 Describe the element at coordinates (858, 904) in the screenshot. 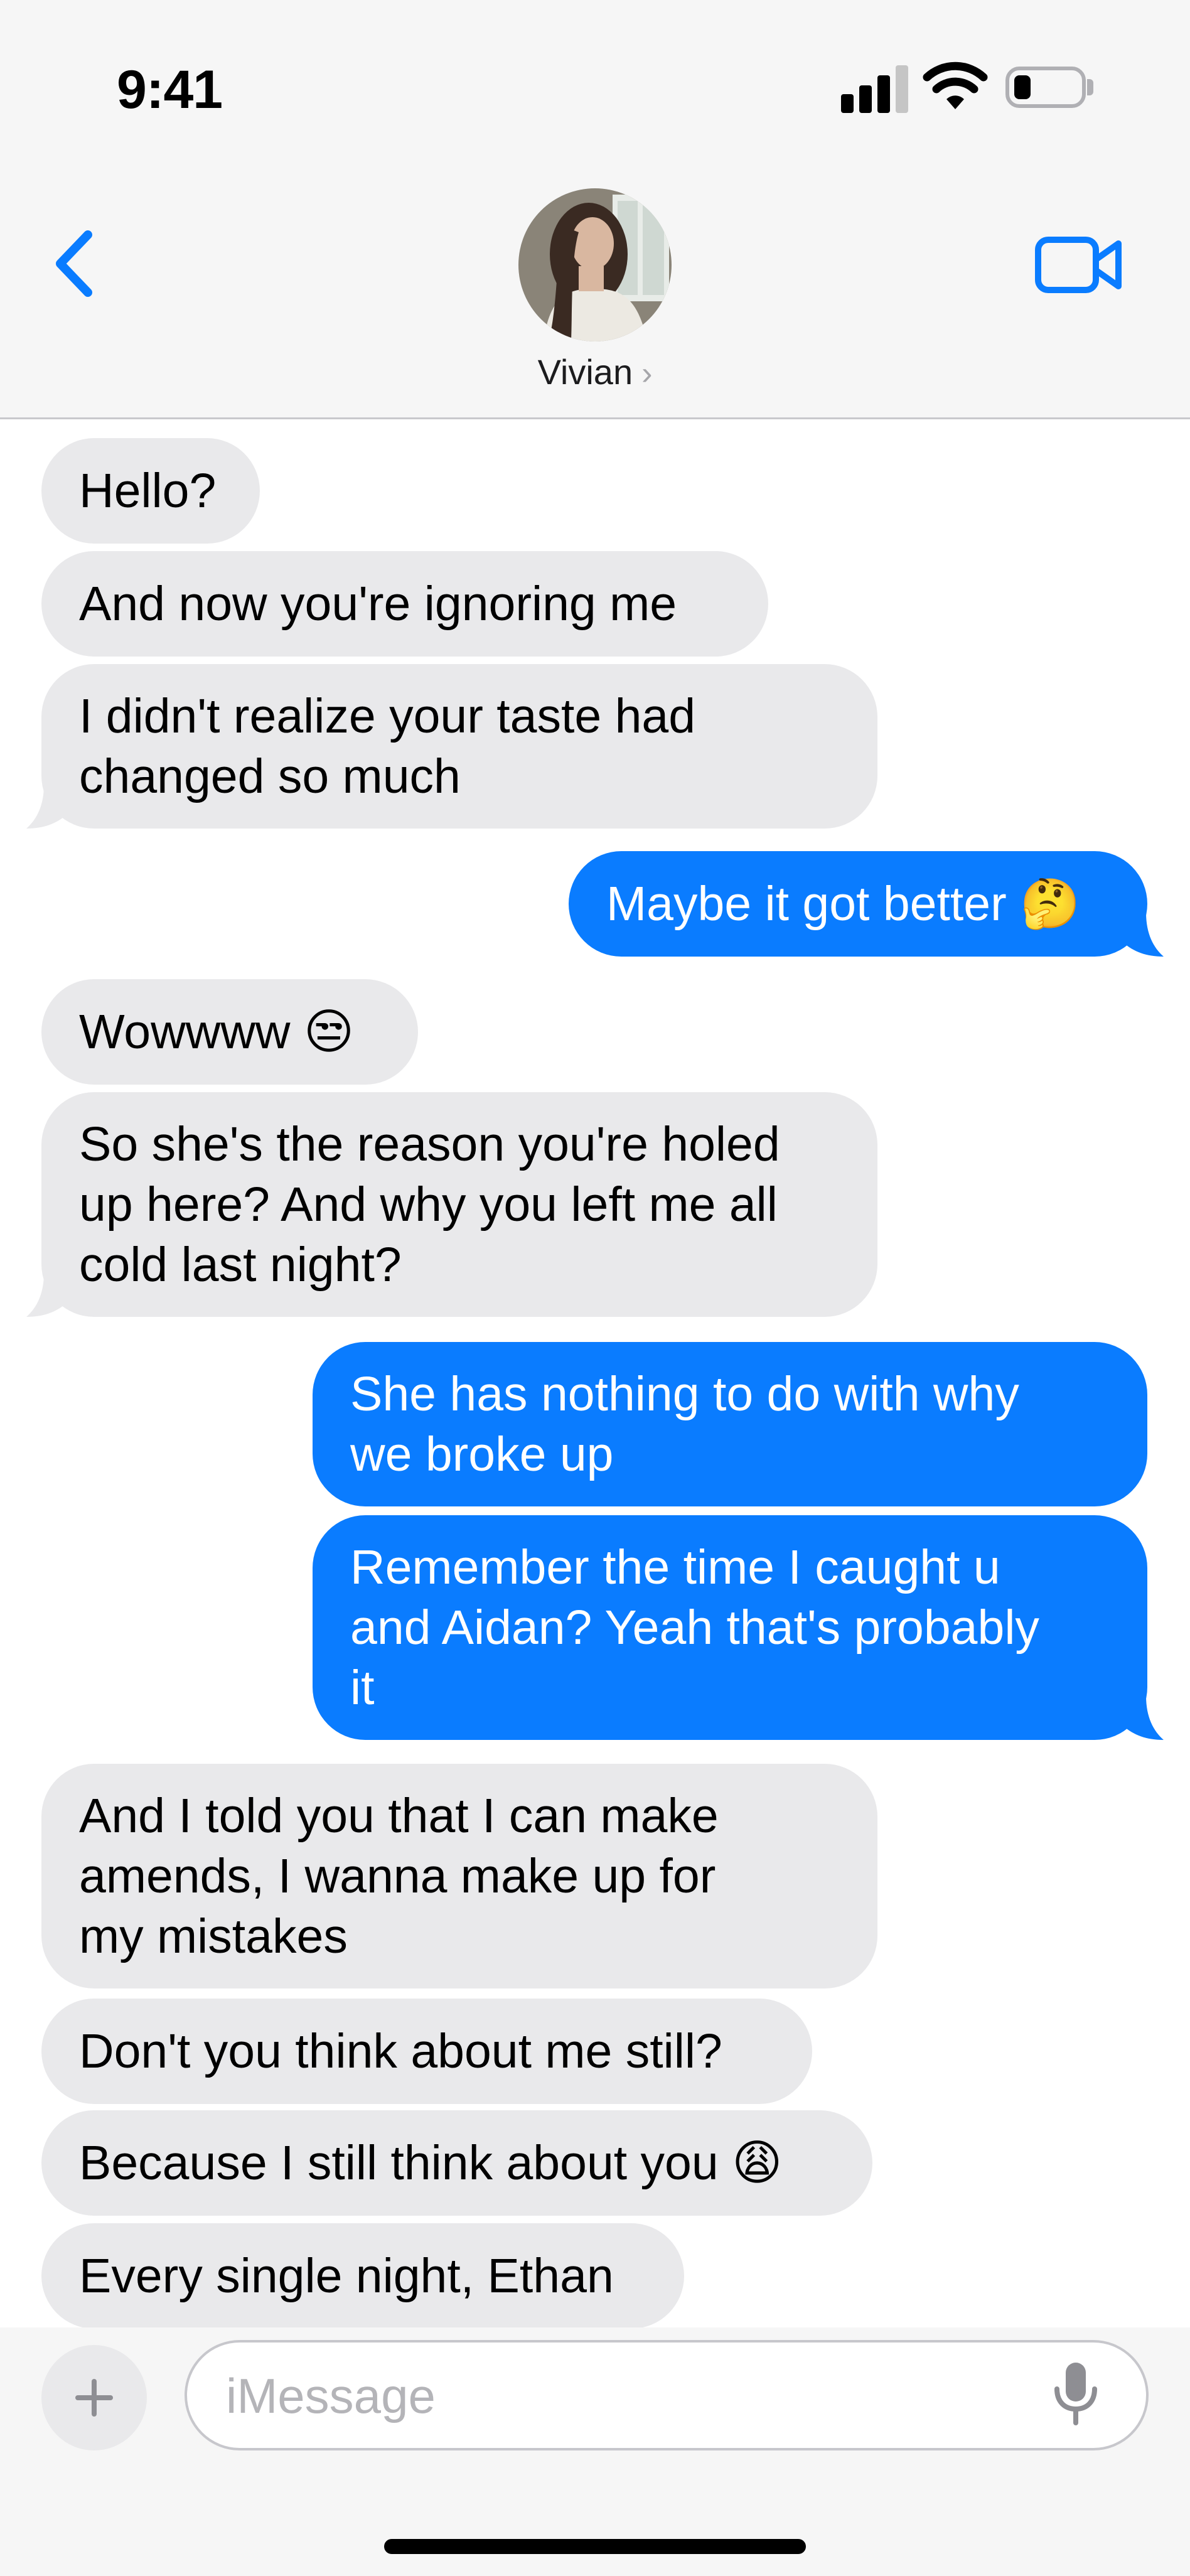

I see `message-bubble-outgoing: Maybe it got better 🤔` at that location.